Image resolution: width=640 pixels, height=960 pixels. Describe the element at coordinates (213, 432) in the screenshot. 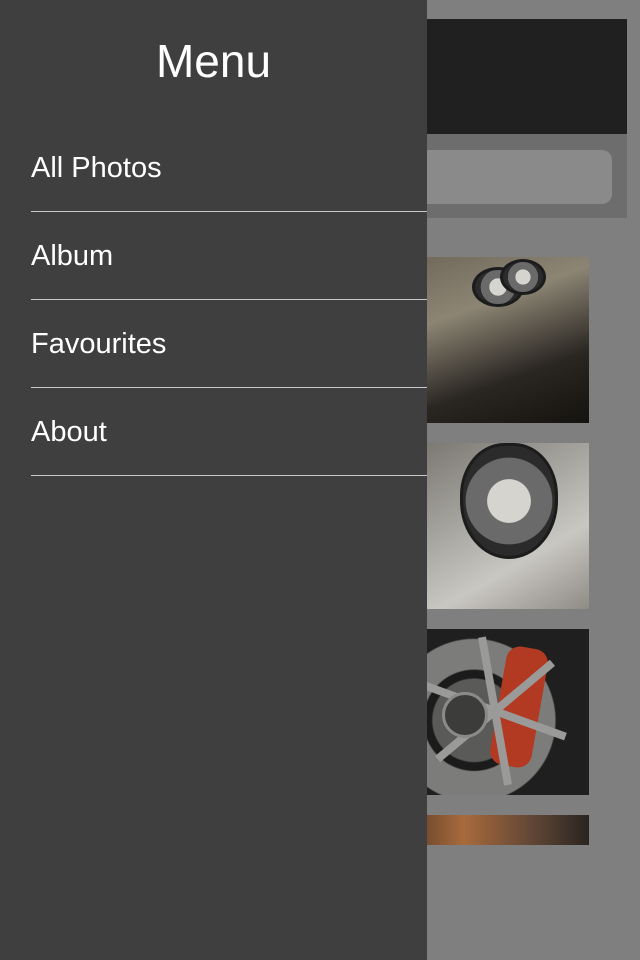

I see `menu-item-about: About` at that location.